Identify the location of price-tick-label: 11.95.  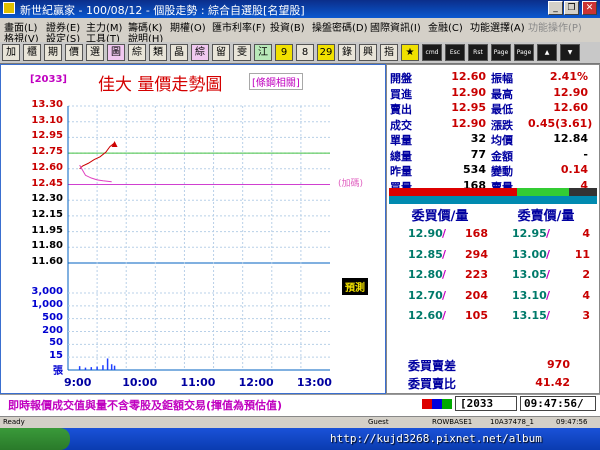
(47, 230).